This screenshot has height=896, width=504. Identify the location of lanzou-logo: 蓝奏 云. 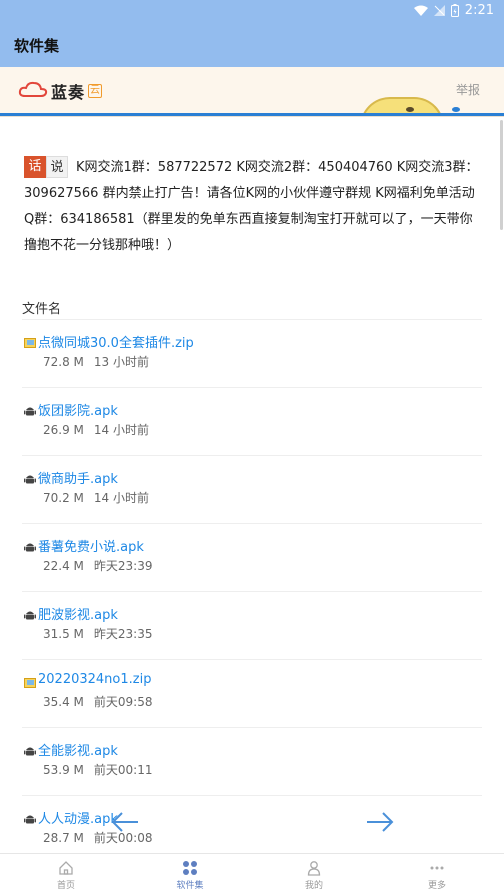
(60, 91).